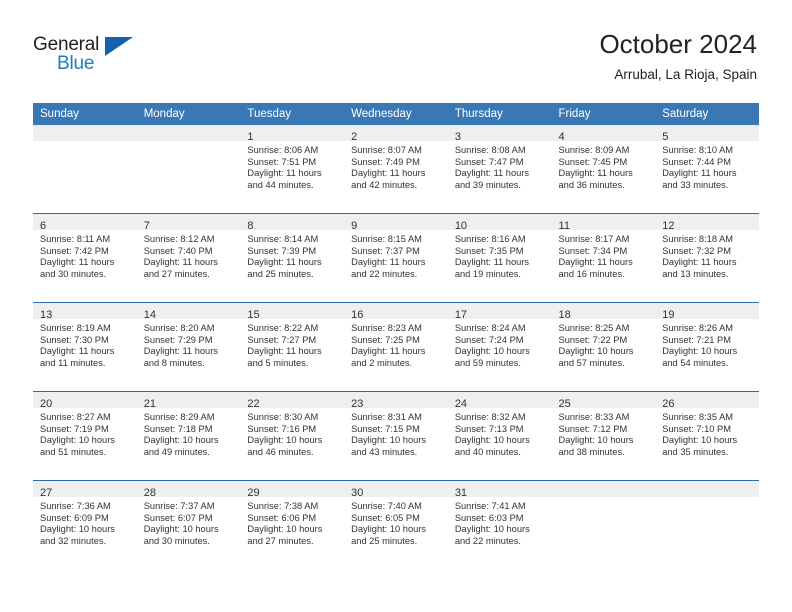  I want to click on sunset-time: Sunset: 7:32 PM, so click(696, 250).